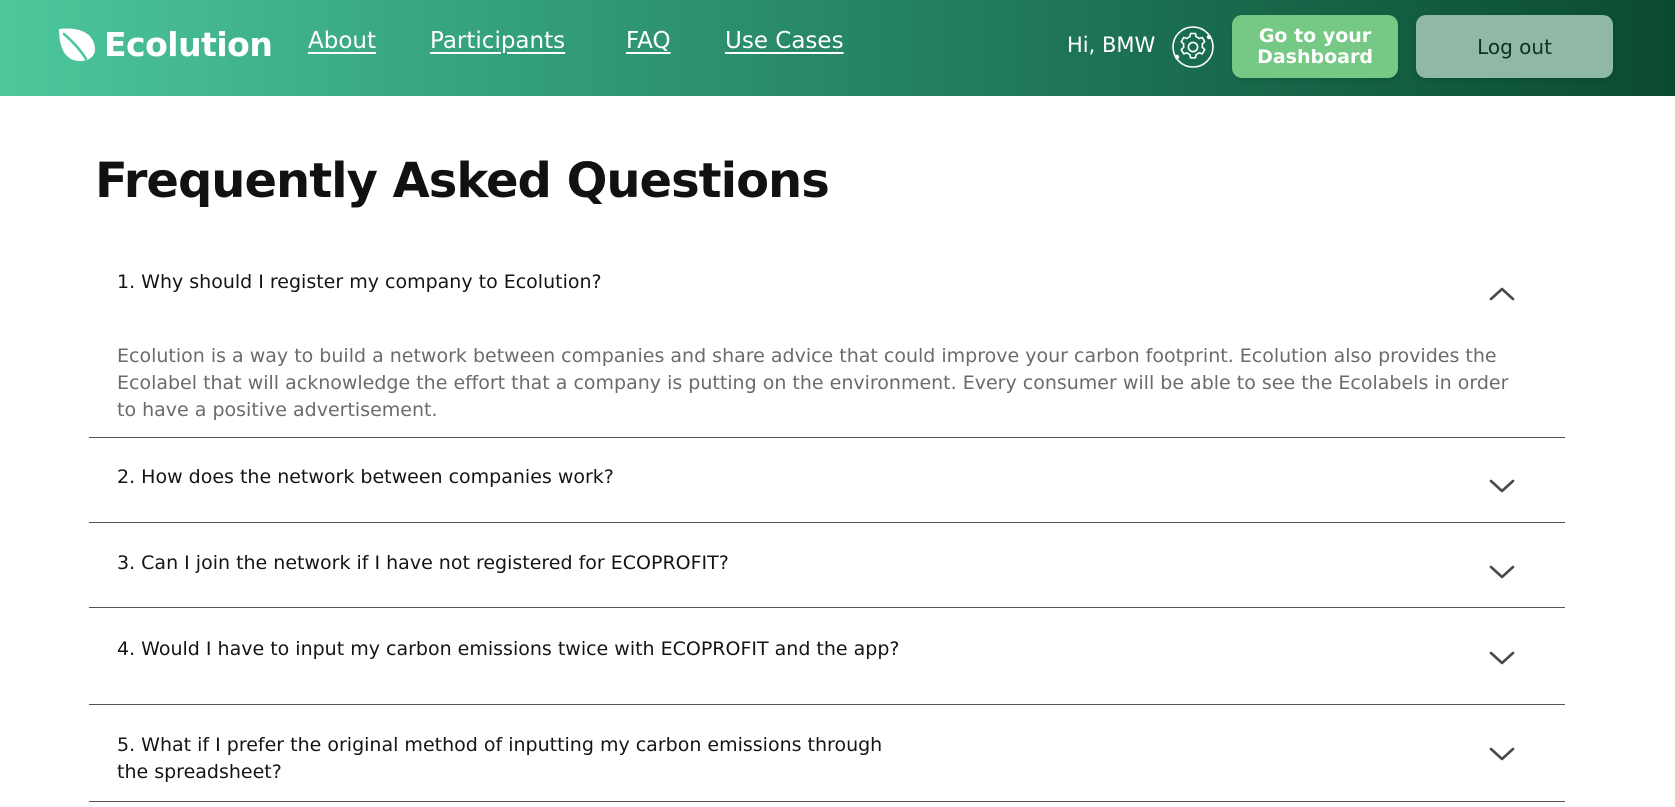 The width and height of the screenshot is (1675, 807). What do you see at coordinates (1315, 46) in the screenshot?
I see `go-to-dashboard-button: Go to your Dashboard` at bounding box center [1315, 46].